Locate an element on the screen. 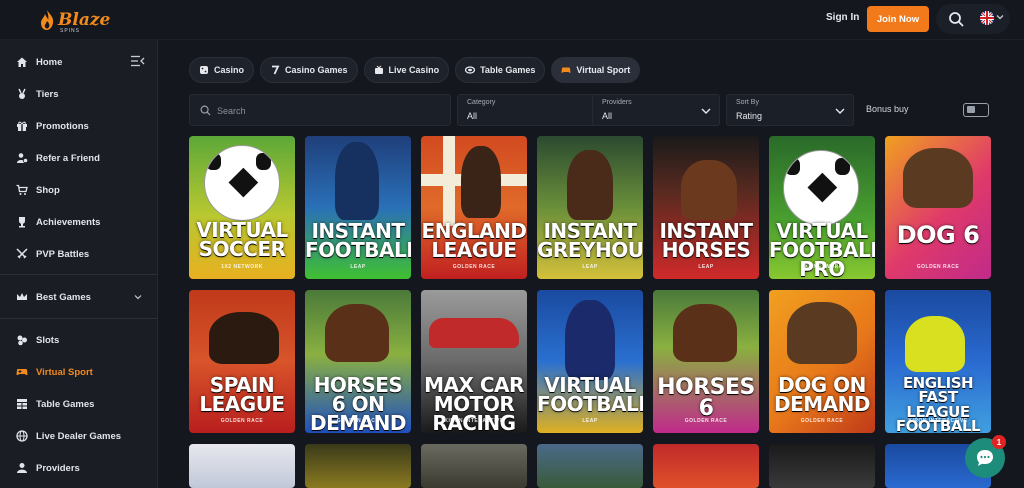 The height and width of the screenshot is (488, 1024). bonus-buy-toggle is located at coordinates (976, 110).